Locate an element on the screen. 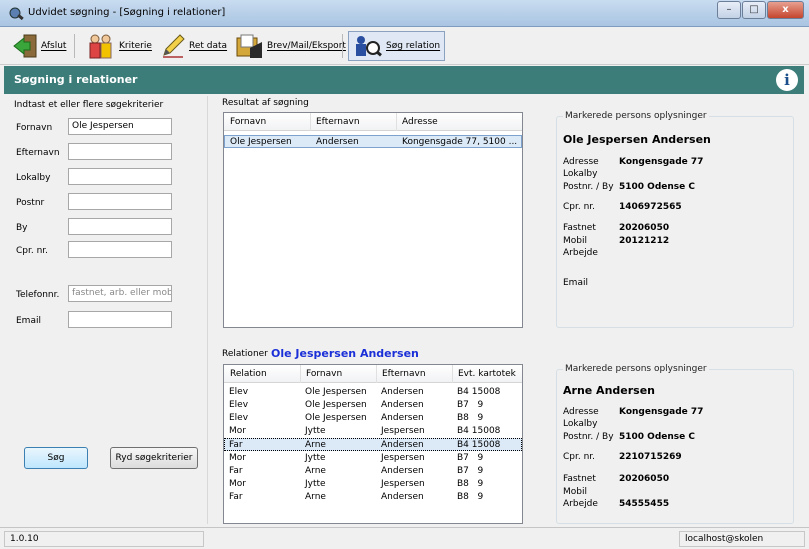 This screenshot has height=549, width=809. person-name: Ole Jespersen Andersen is located at coordinates (637, 139).